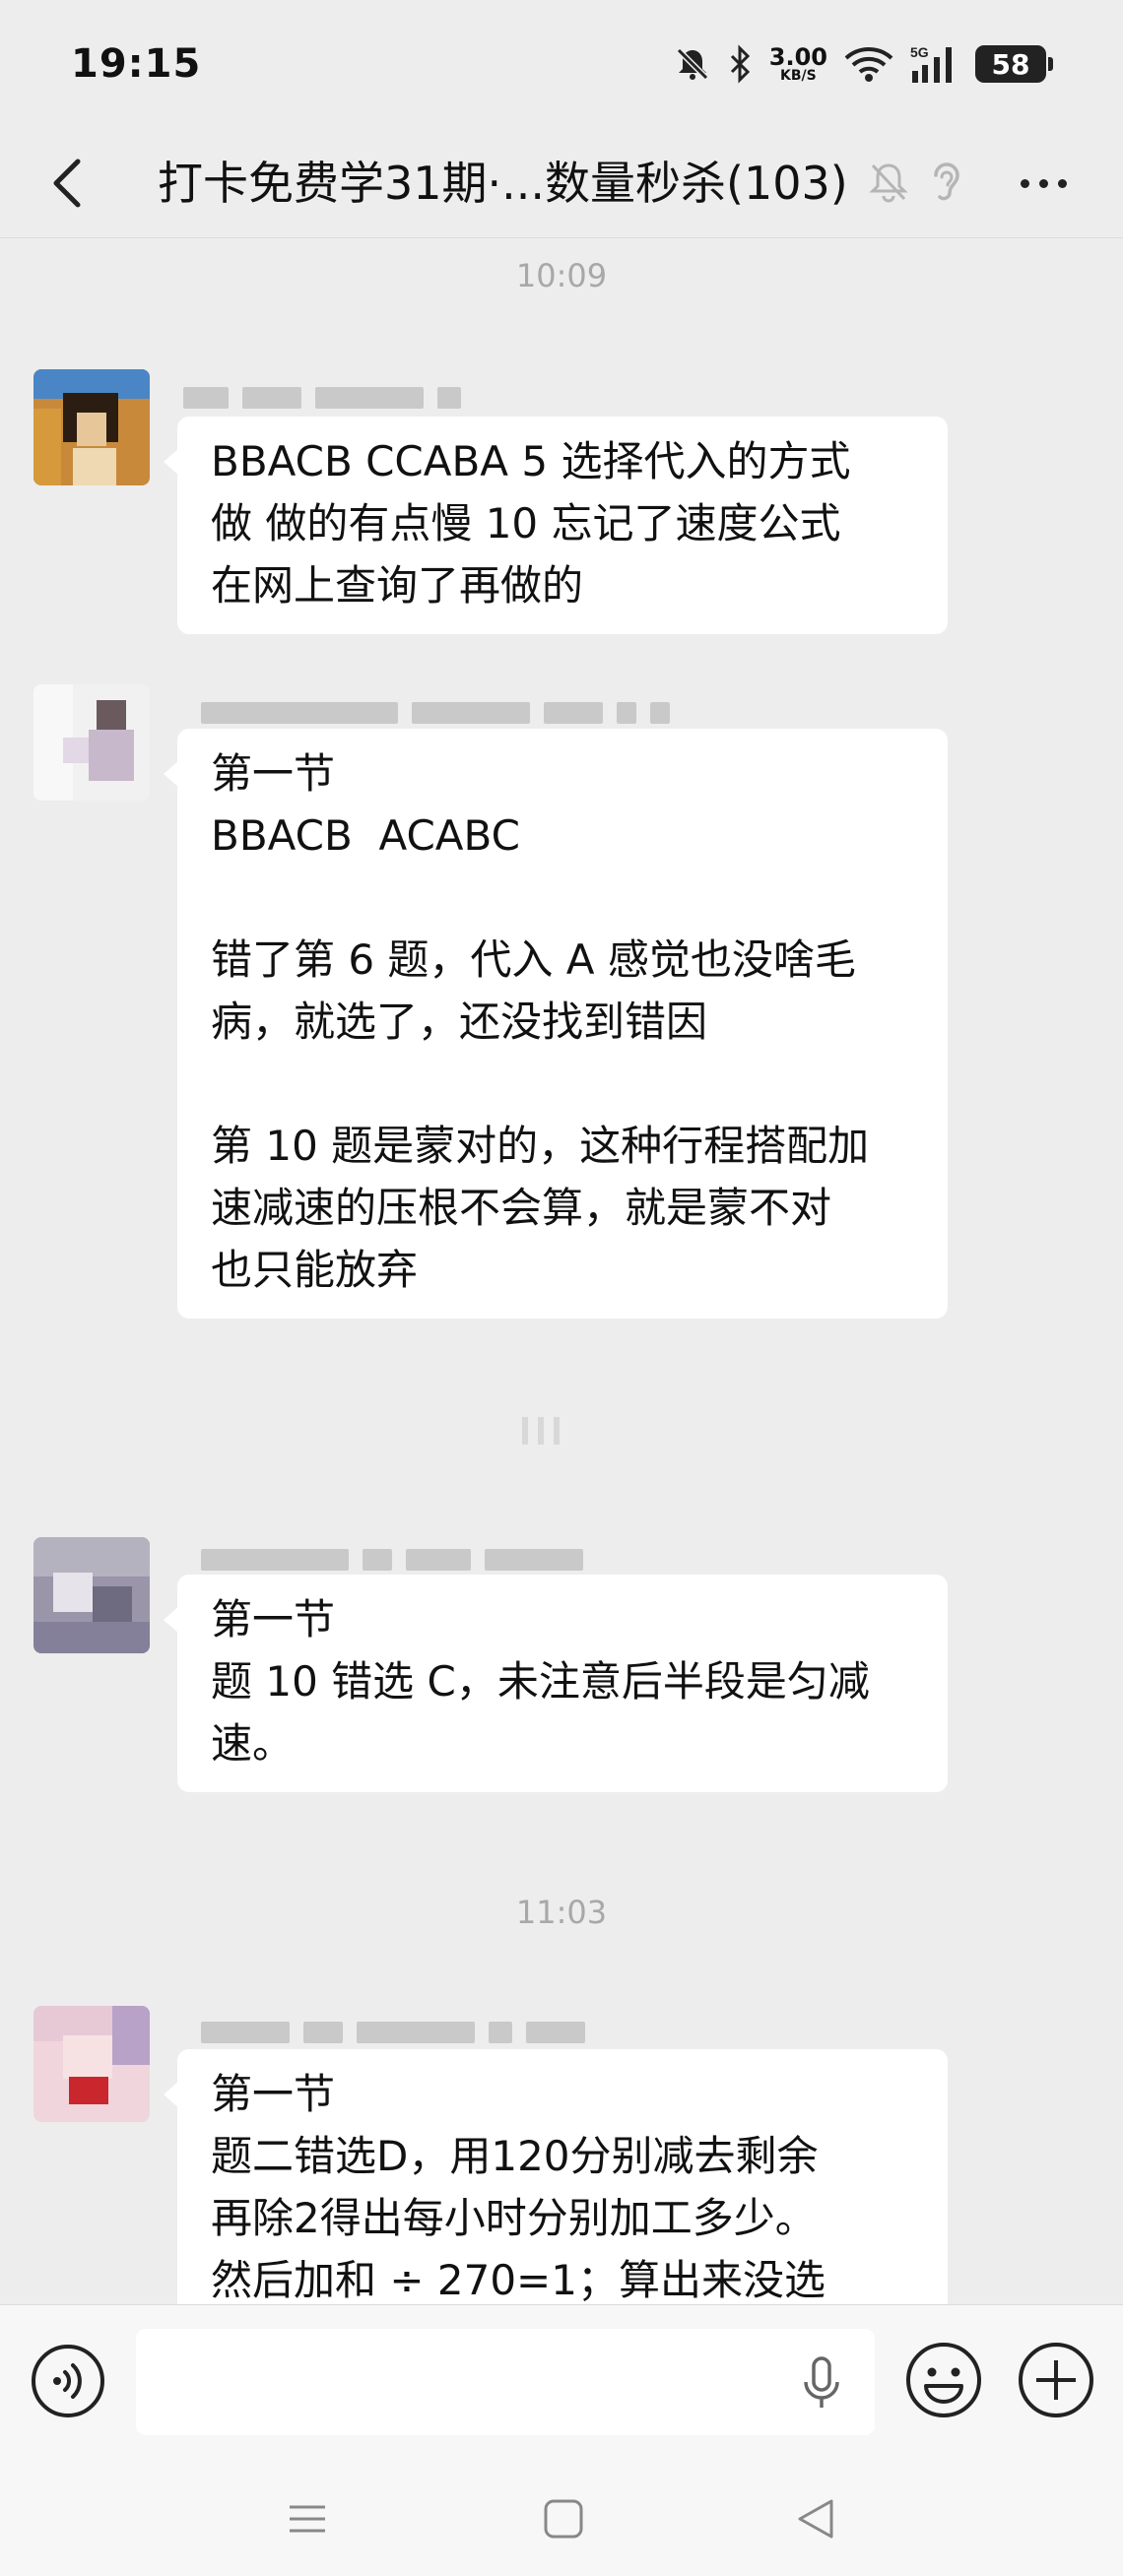  Describe the element at coordinates (945, 184) in the screenshot. I see `ear-icon` at that location.